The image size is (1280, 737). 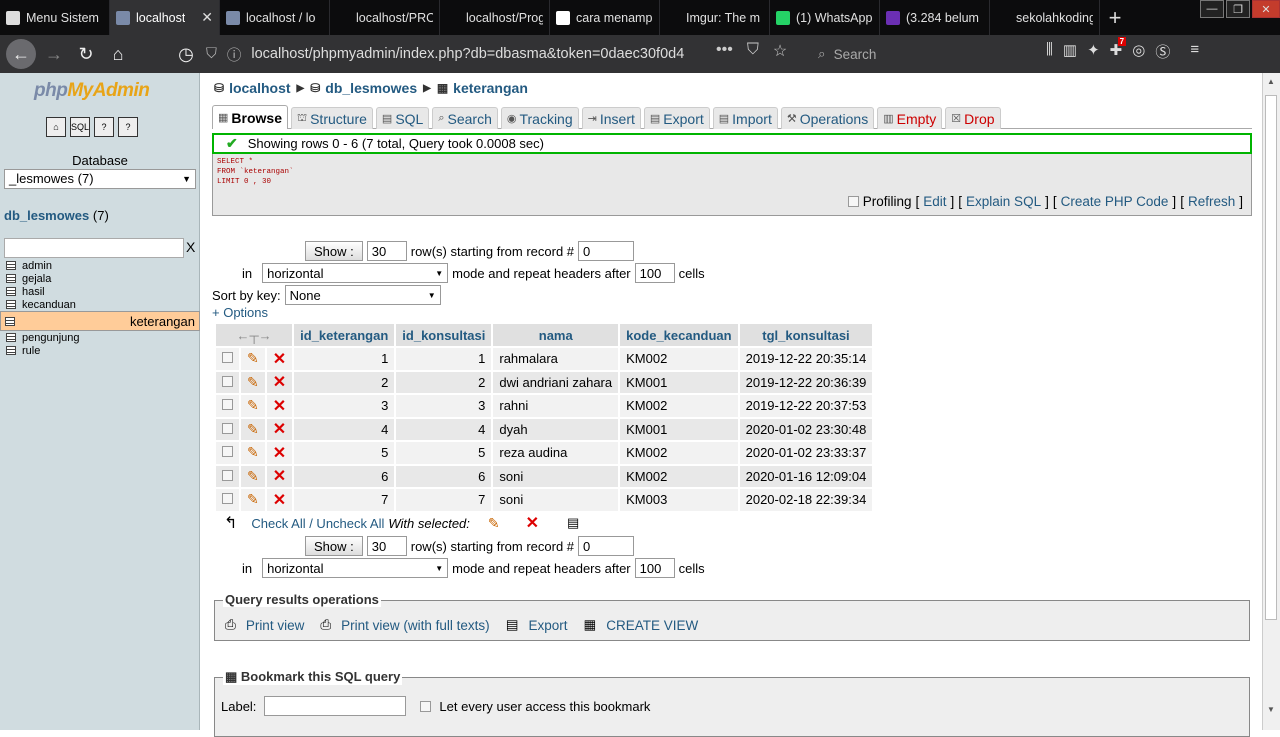 I want to click on minimize-icon: —, so click(x=1212, y=9).